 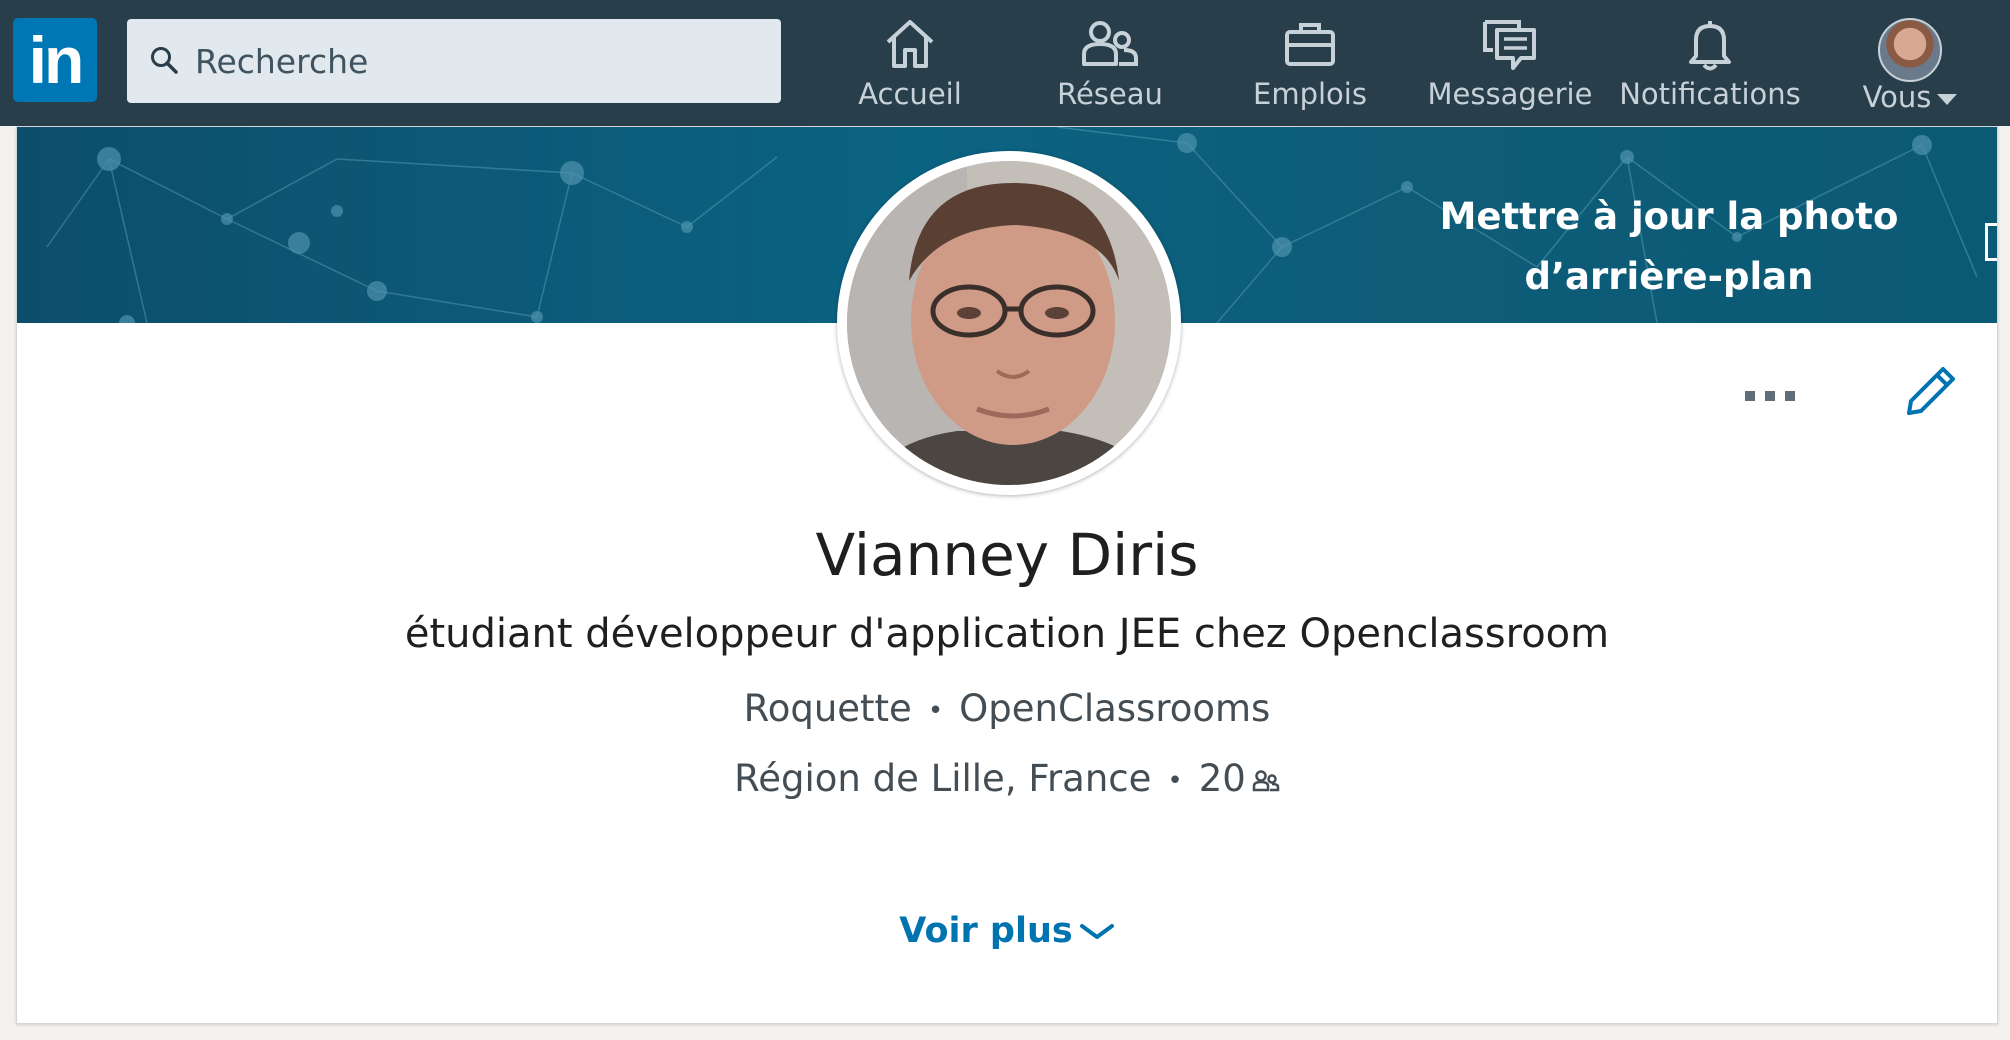 What do you see at coordinates (910, 44) in the screenshot?
I see `home-icon` at bounding box center [910, 44].